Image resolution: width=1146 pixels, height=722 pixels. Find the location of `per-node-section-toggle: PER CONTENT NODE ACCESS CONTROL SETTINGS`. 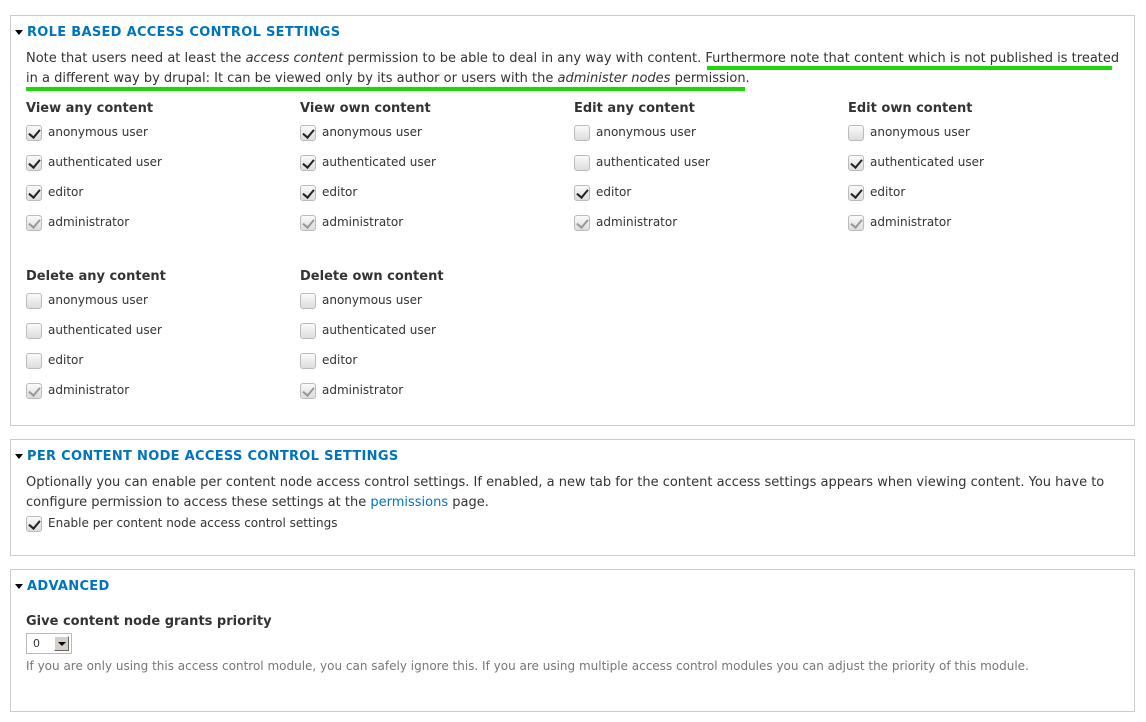

per-node-section-toggle: PER CONTENT NODE ACCESS CONTROL SETTINGS is located at coordinates (207, 456).